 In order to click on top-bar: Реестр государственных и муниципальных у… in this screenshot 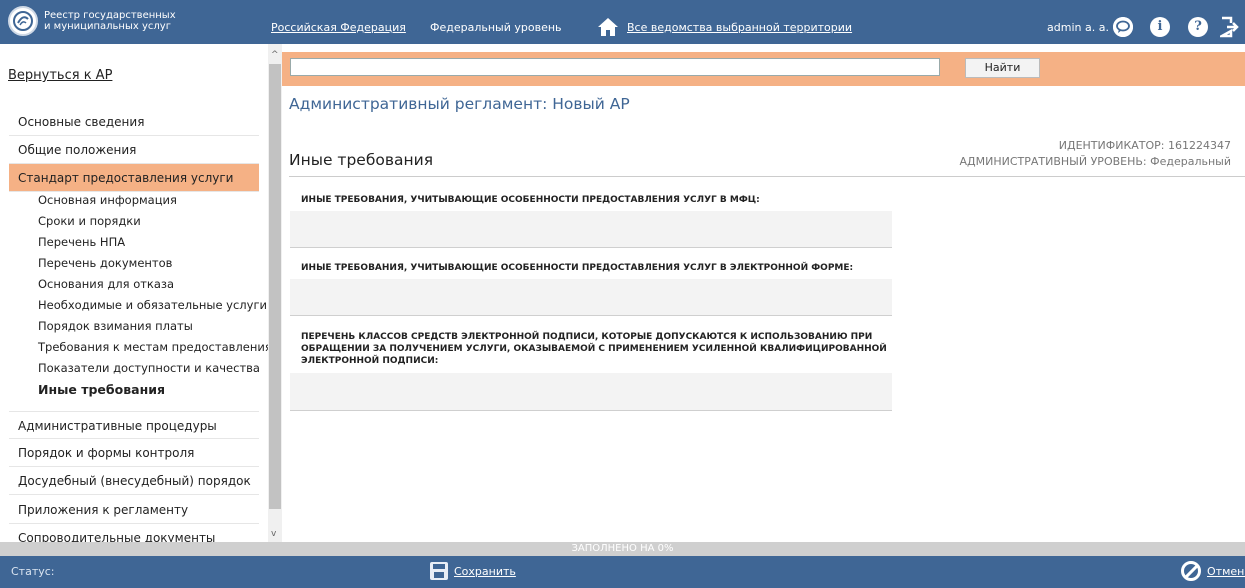, I will do `click(622, 22)`.